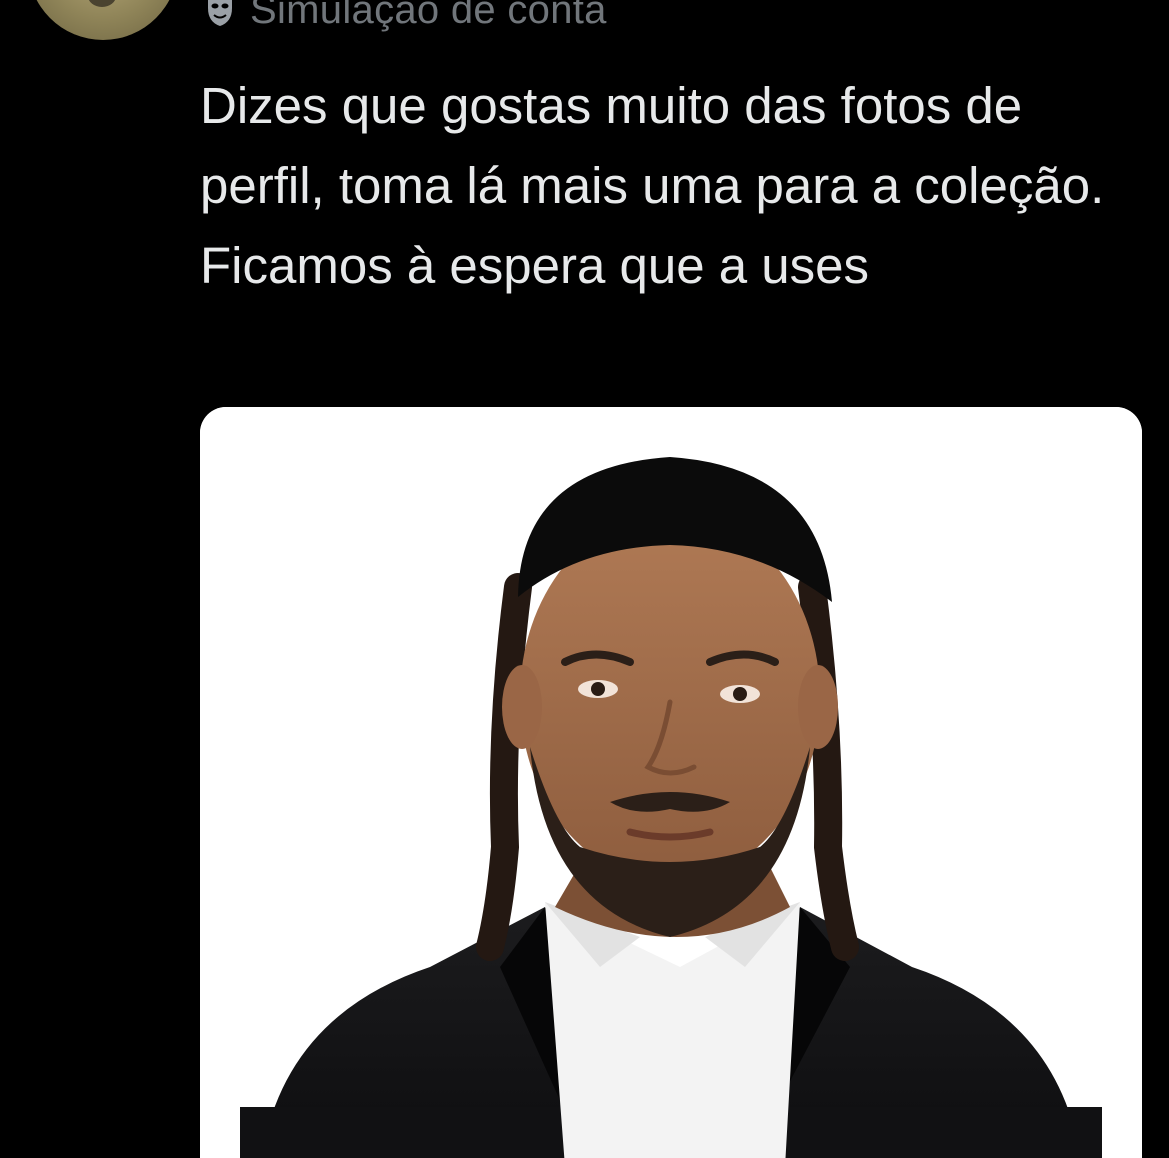 The image size is (1169, 1158). What do you see at coordinates (535, 265) in the screenshot?
I see `tweet-text-line: Ficamos à espera que a uses` at bounding box center [535, 265].